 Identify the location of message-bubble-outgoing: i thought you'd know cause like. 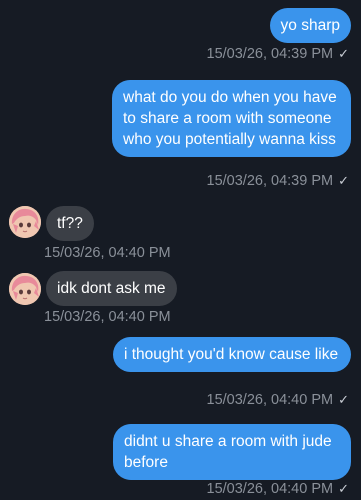
(232, 354).